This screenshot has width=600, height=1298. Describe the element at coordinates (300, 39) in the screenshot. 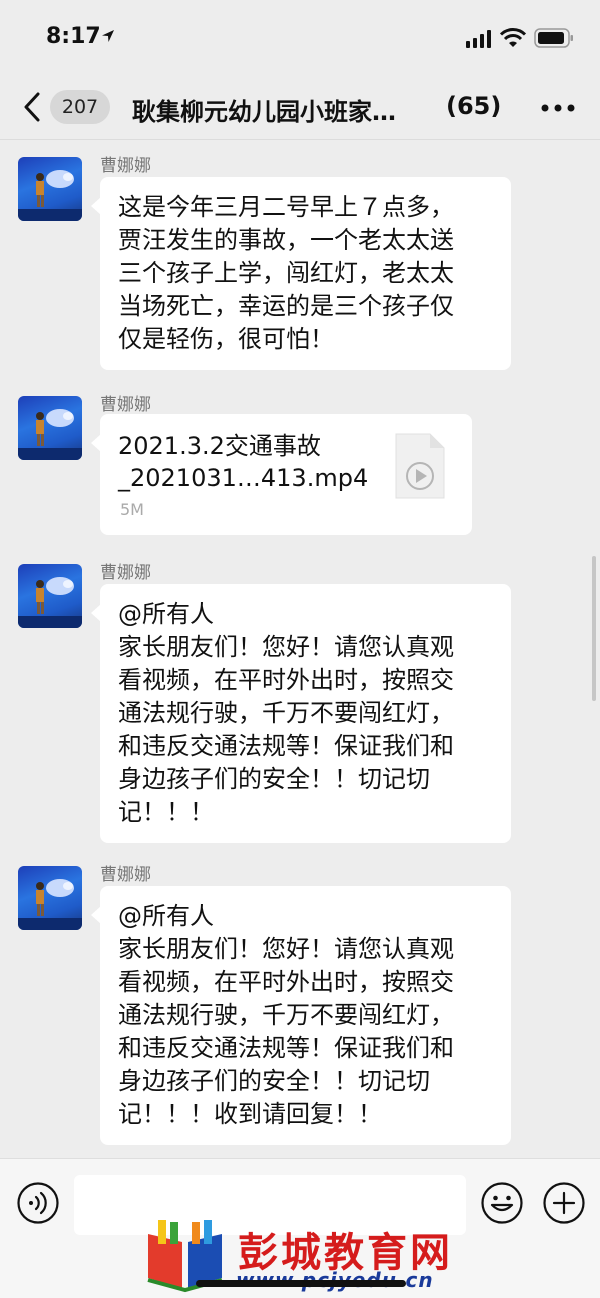

I see `status-bar: 8:17` at that location.